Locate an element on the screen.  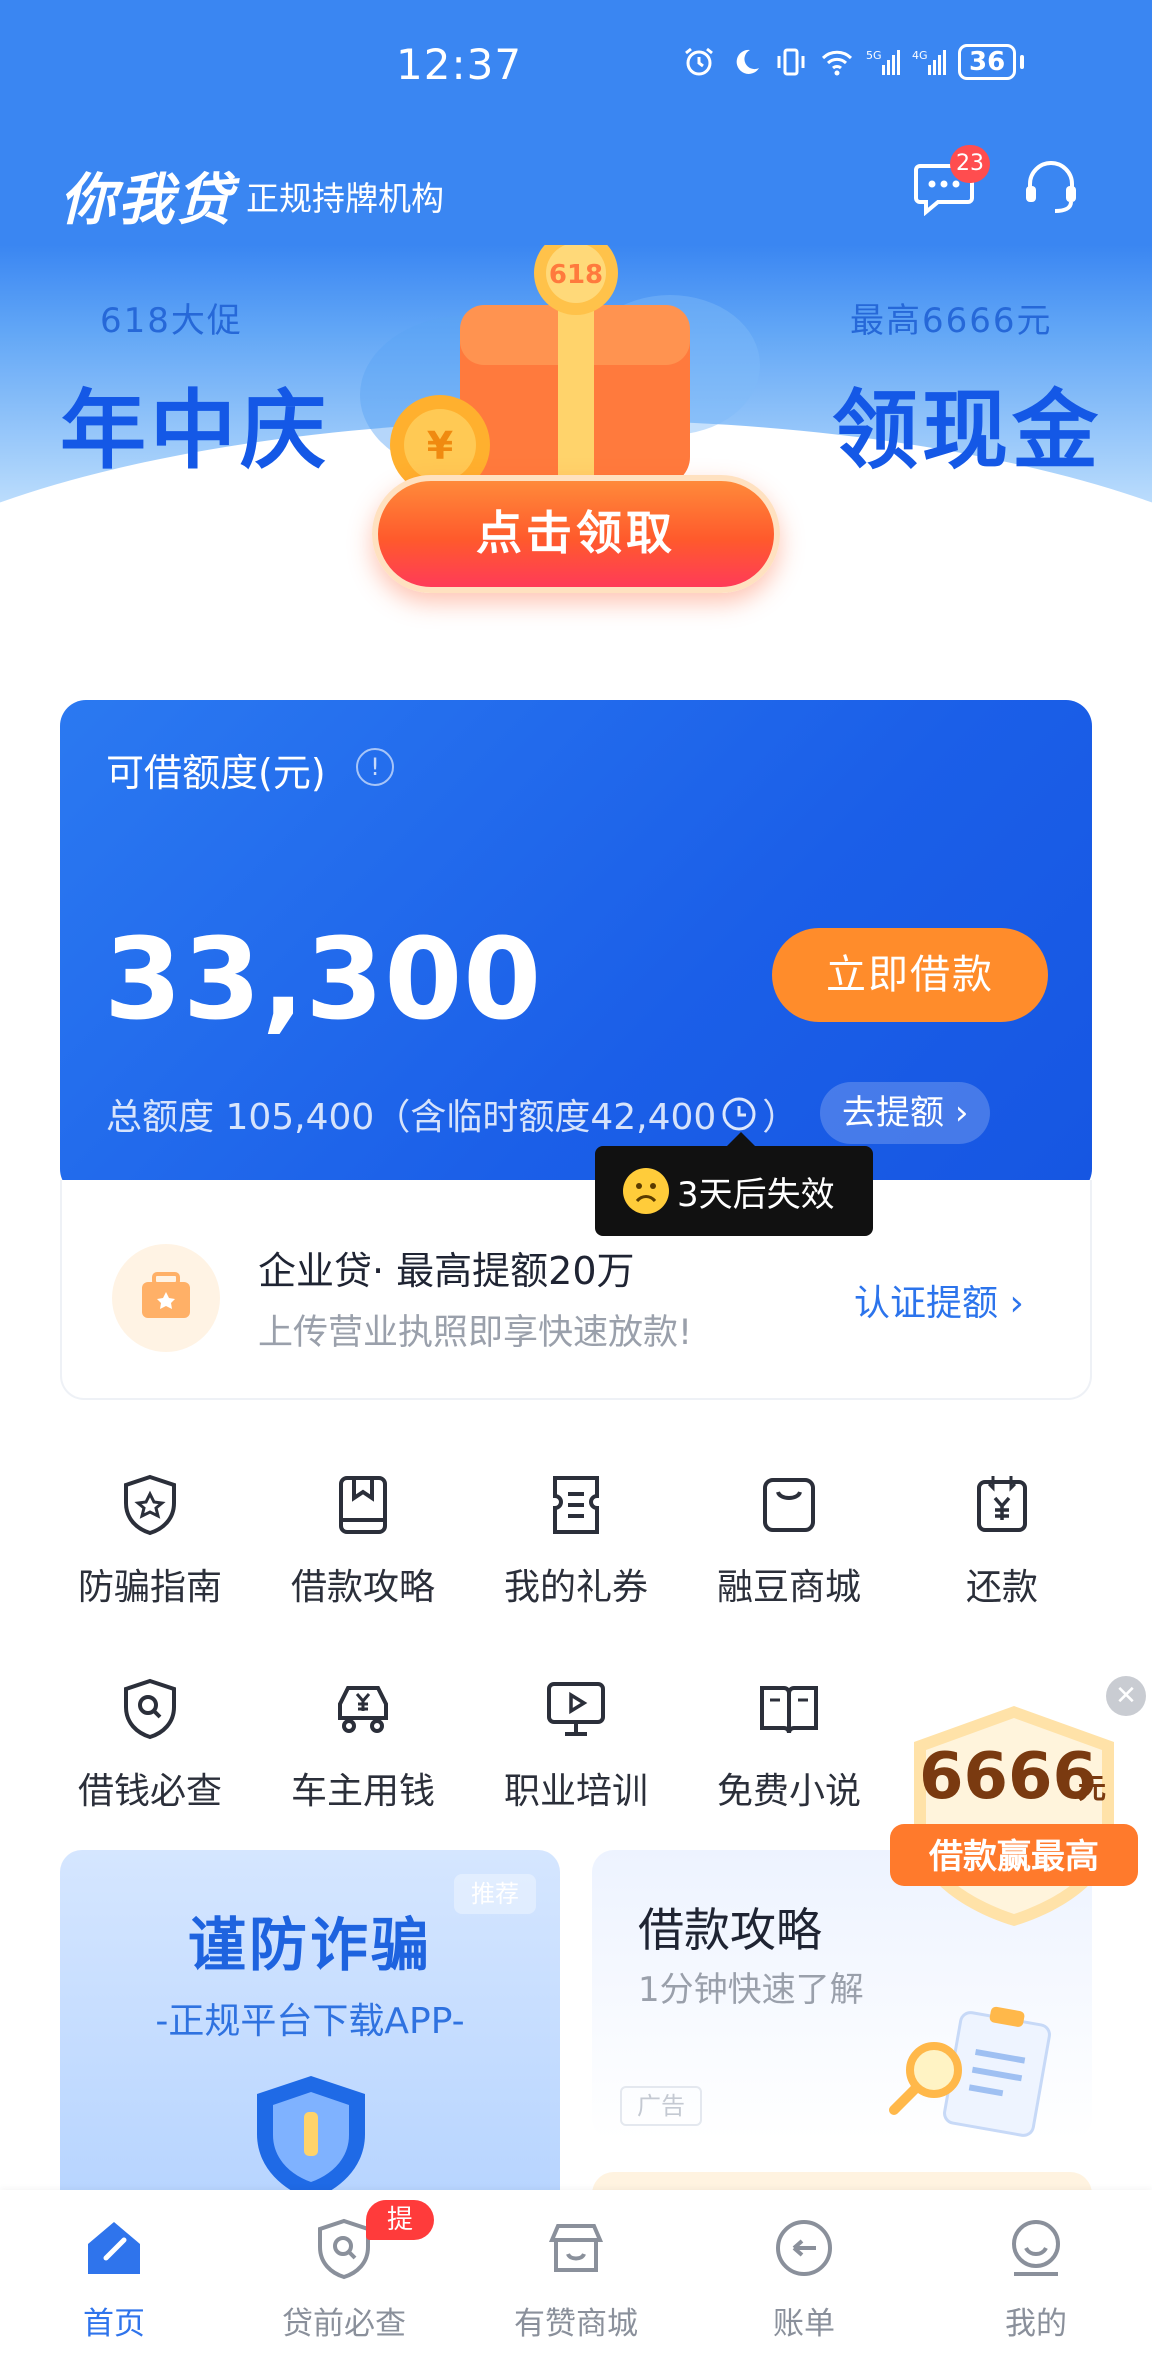
nav-home: 首页 is located at coordinates (114, 2279).